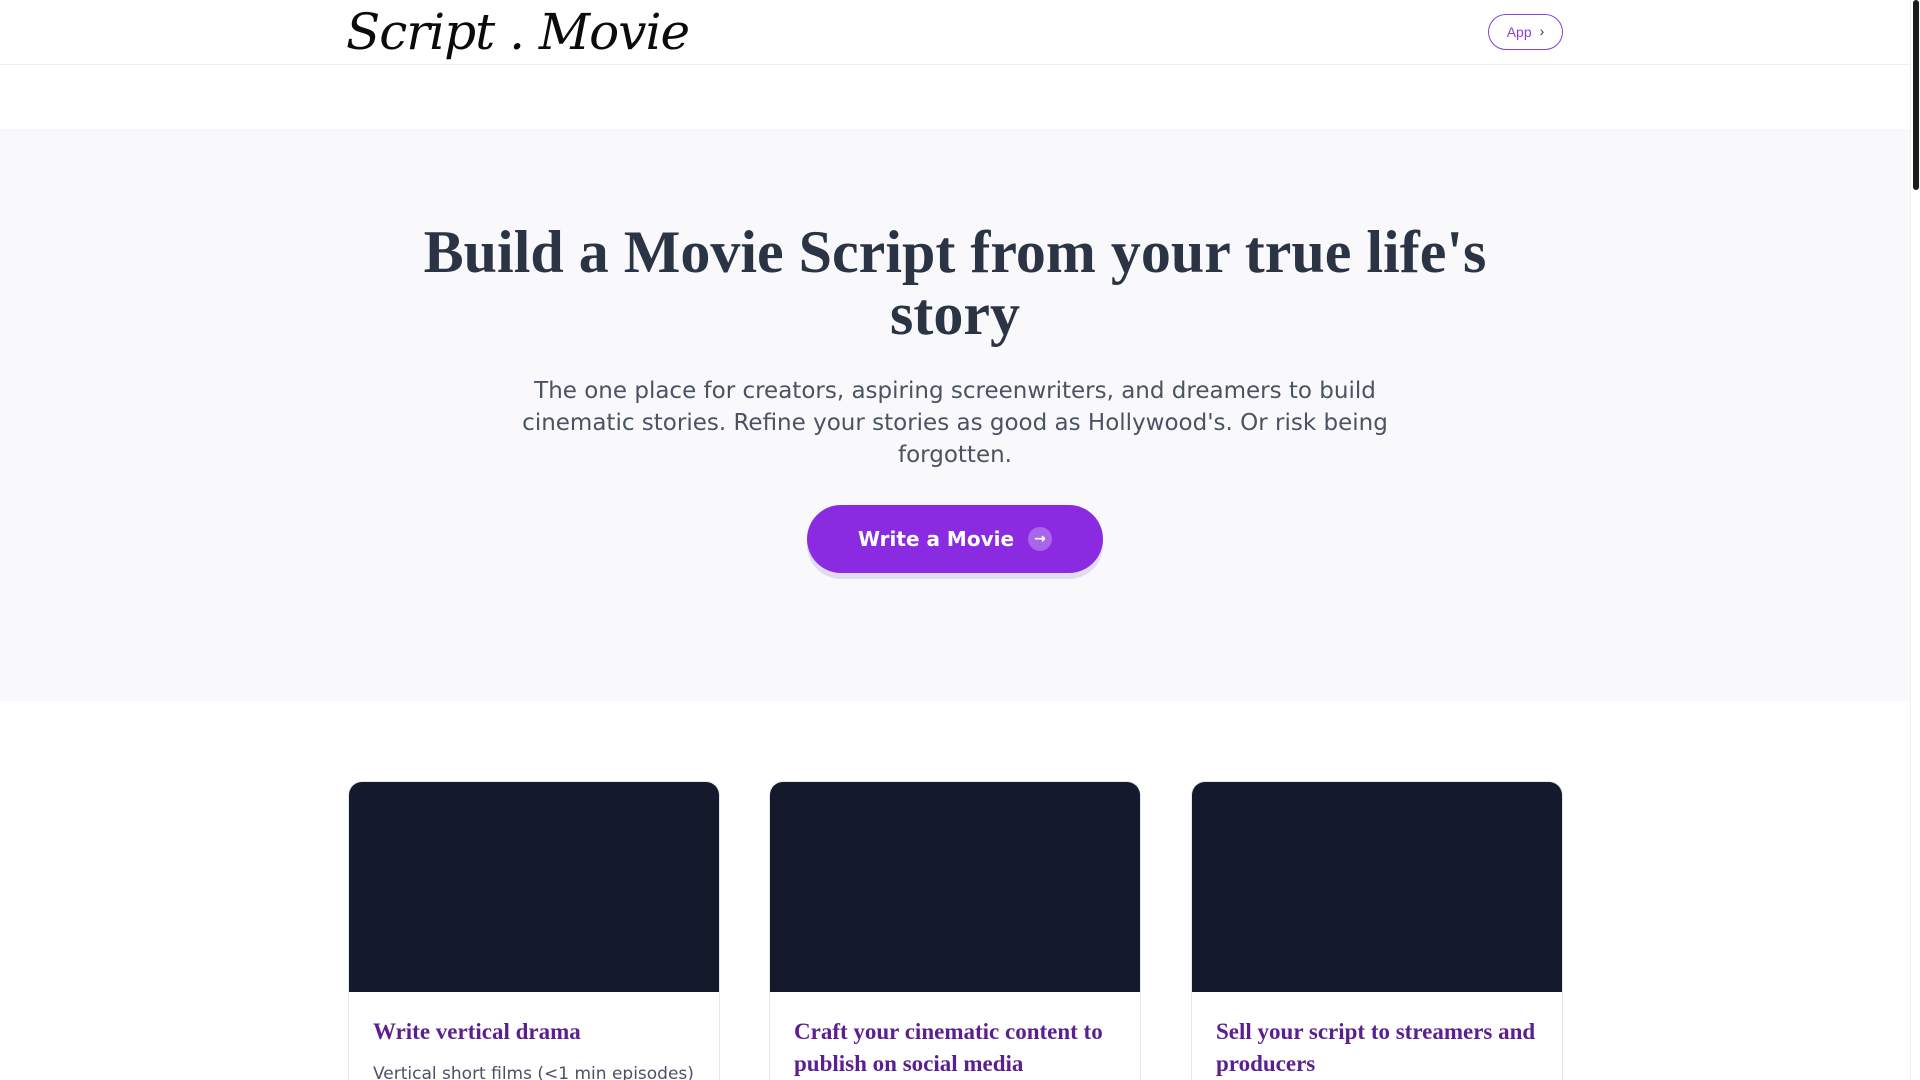 The image size is (1920, 1080). What do you see at coordinates (1040, 539) in the screenshot?
I see `arrow-right-icon: →` at bounding box center [1040, 539].